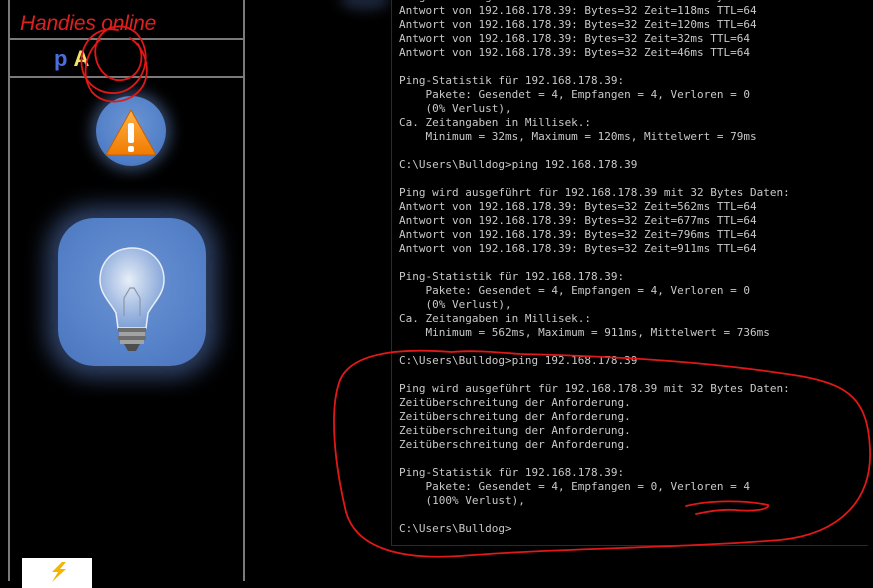 The image size is (873, 588). Describe the element at coordinates (81, 58) in the screenshot. I see `status-letter-a: A` at that location.